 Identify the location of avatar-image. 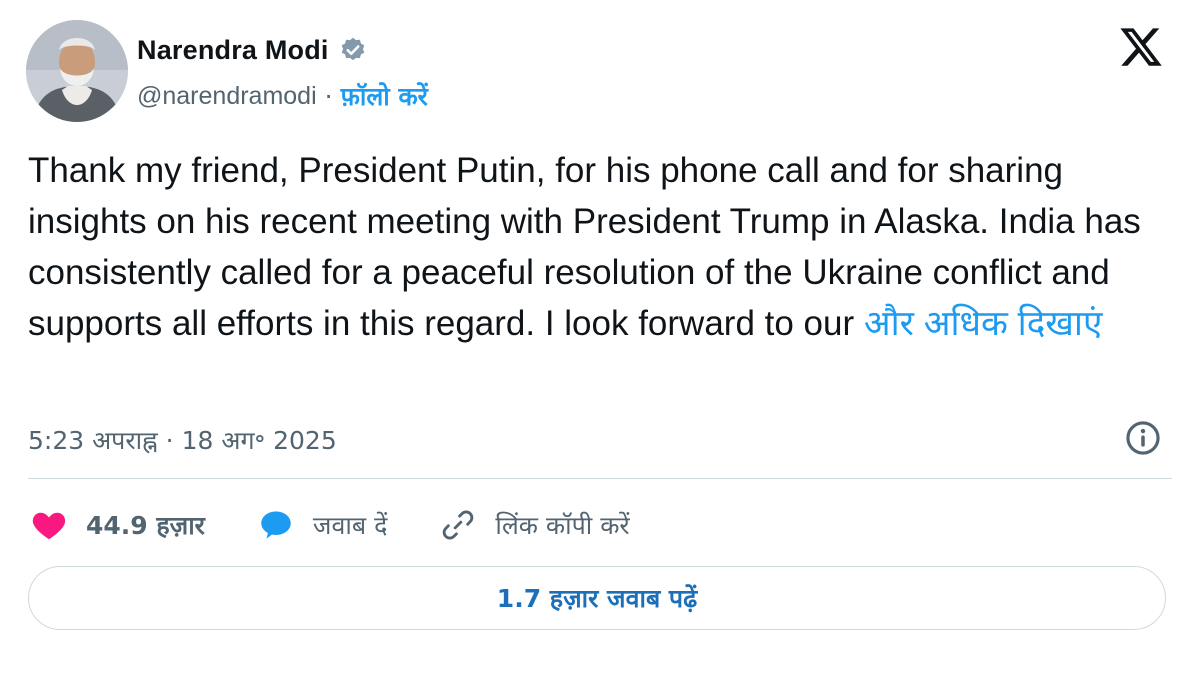
(77, 71).